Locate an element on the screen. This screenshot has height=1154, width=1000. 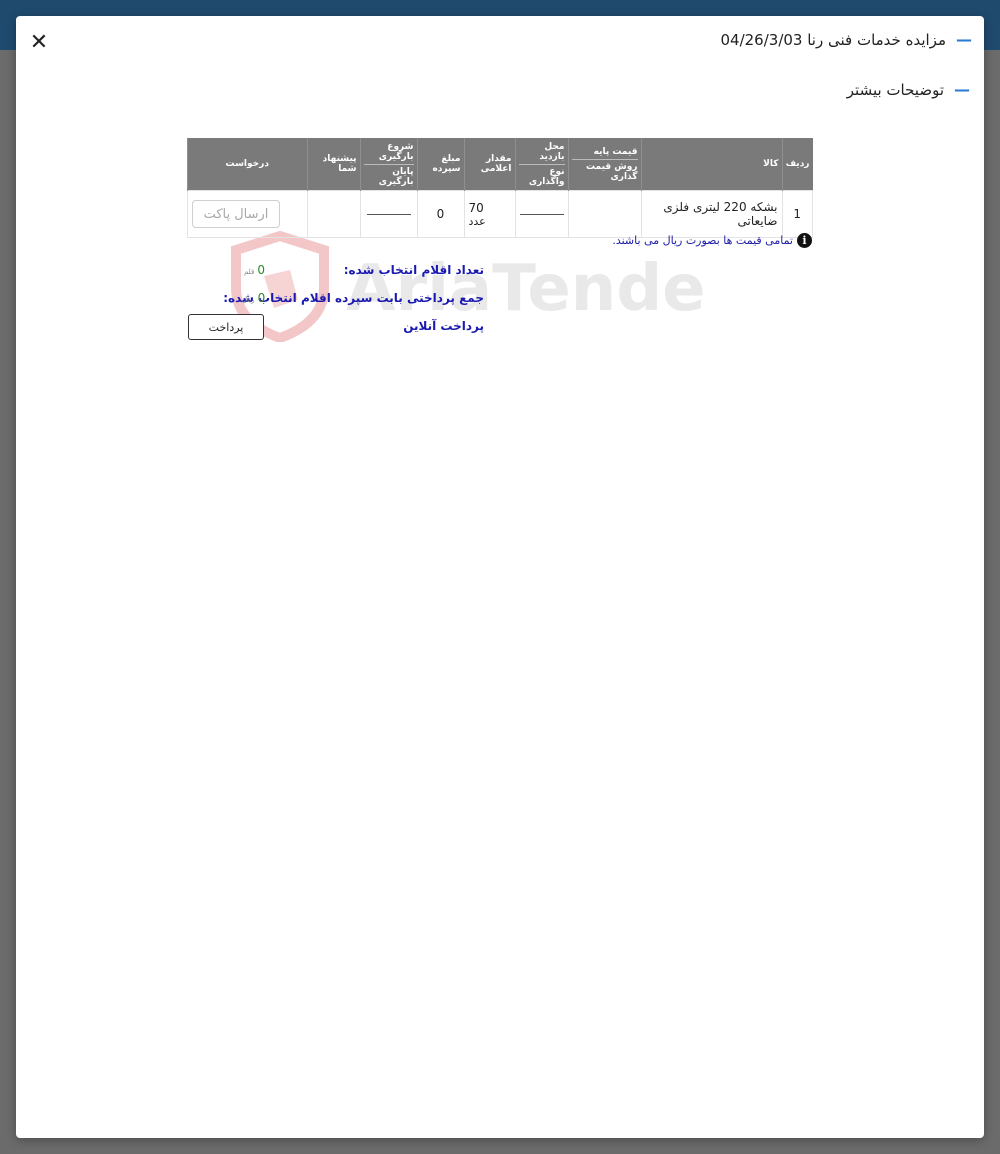
cell-request: ارسال پاکت is located at coordinates (247, 214).